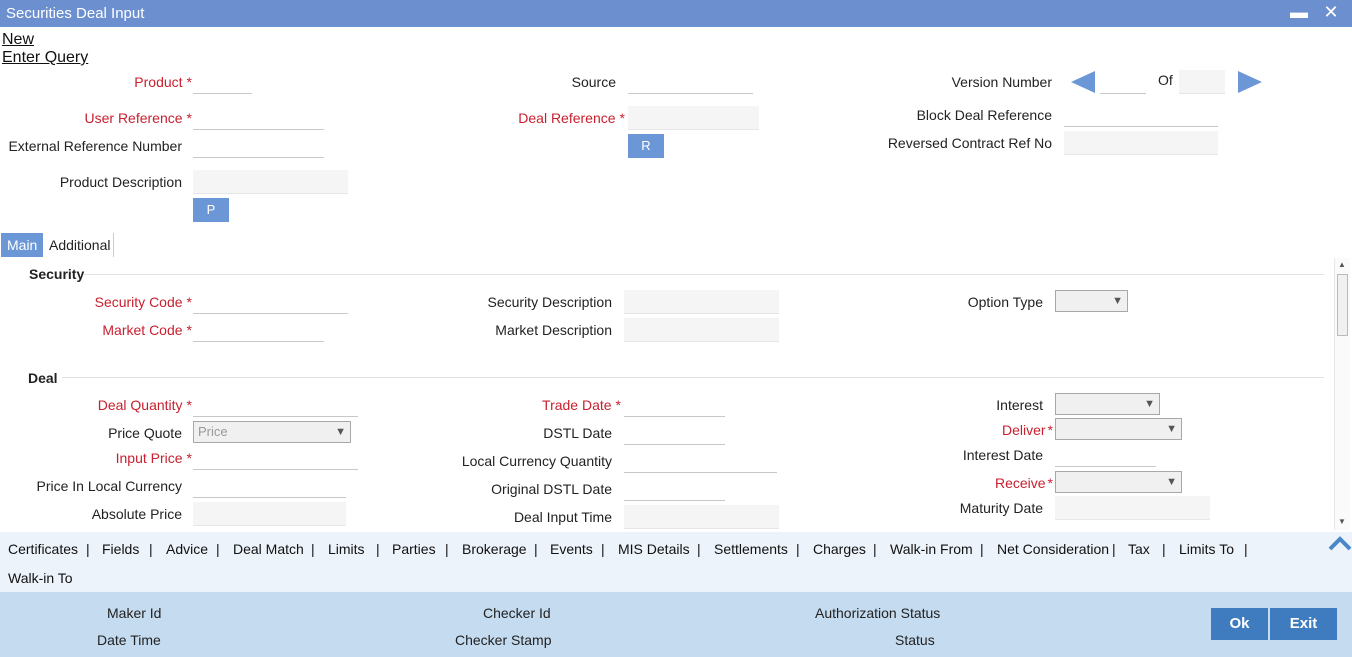  What do you see at coordinates (984, 115) in the screenshot?
I see `block-deal-reference-label: Block Deal Reference` at bounding box center [984, 115].